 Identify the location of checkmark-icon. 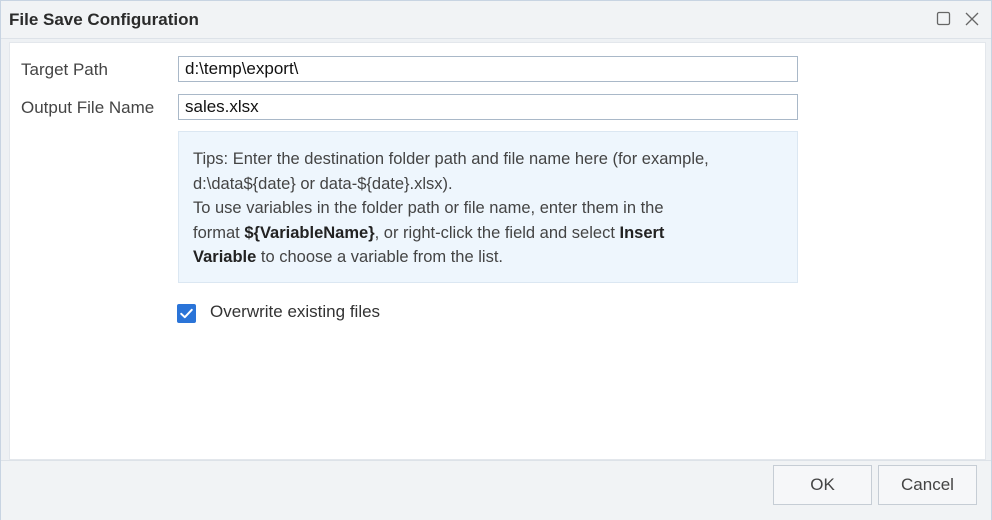
(186, 313).